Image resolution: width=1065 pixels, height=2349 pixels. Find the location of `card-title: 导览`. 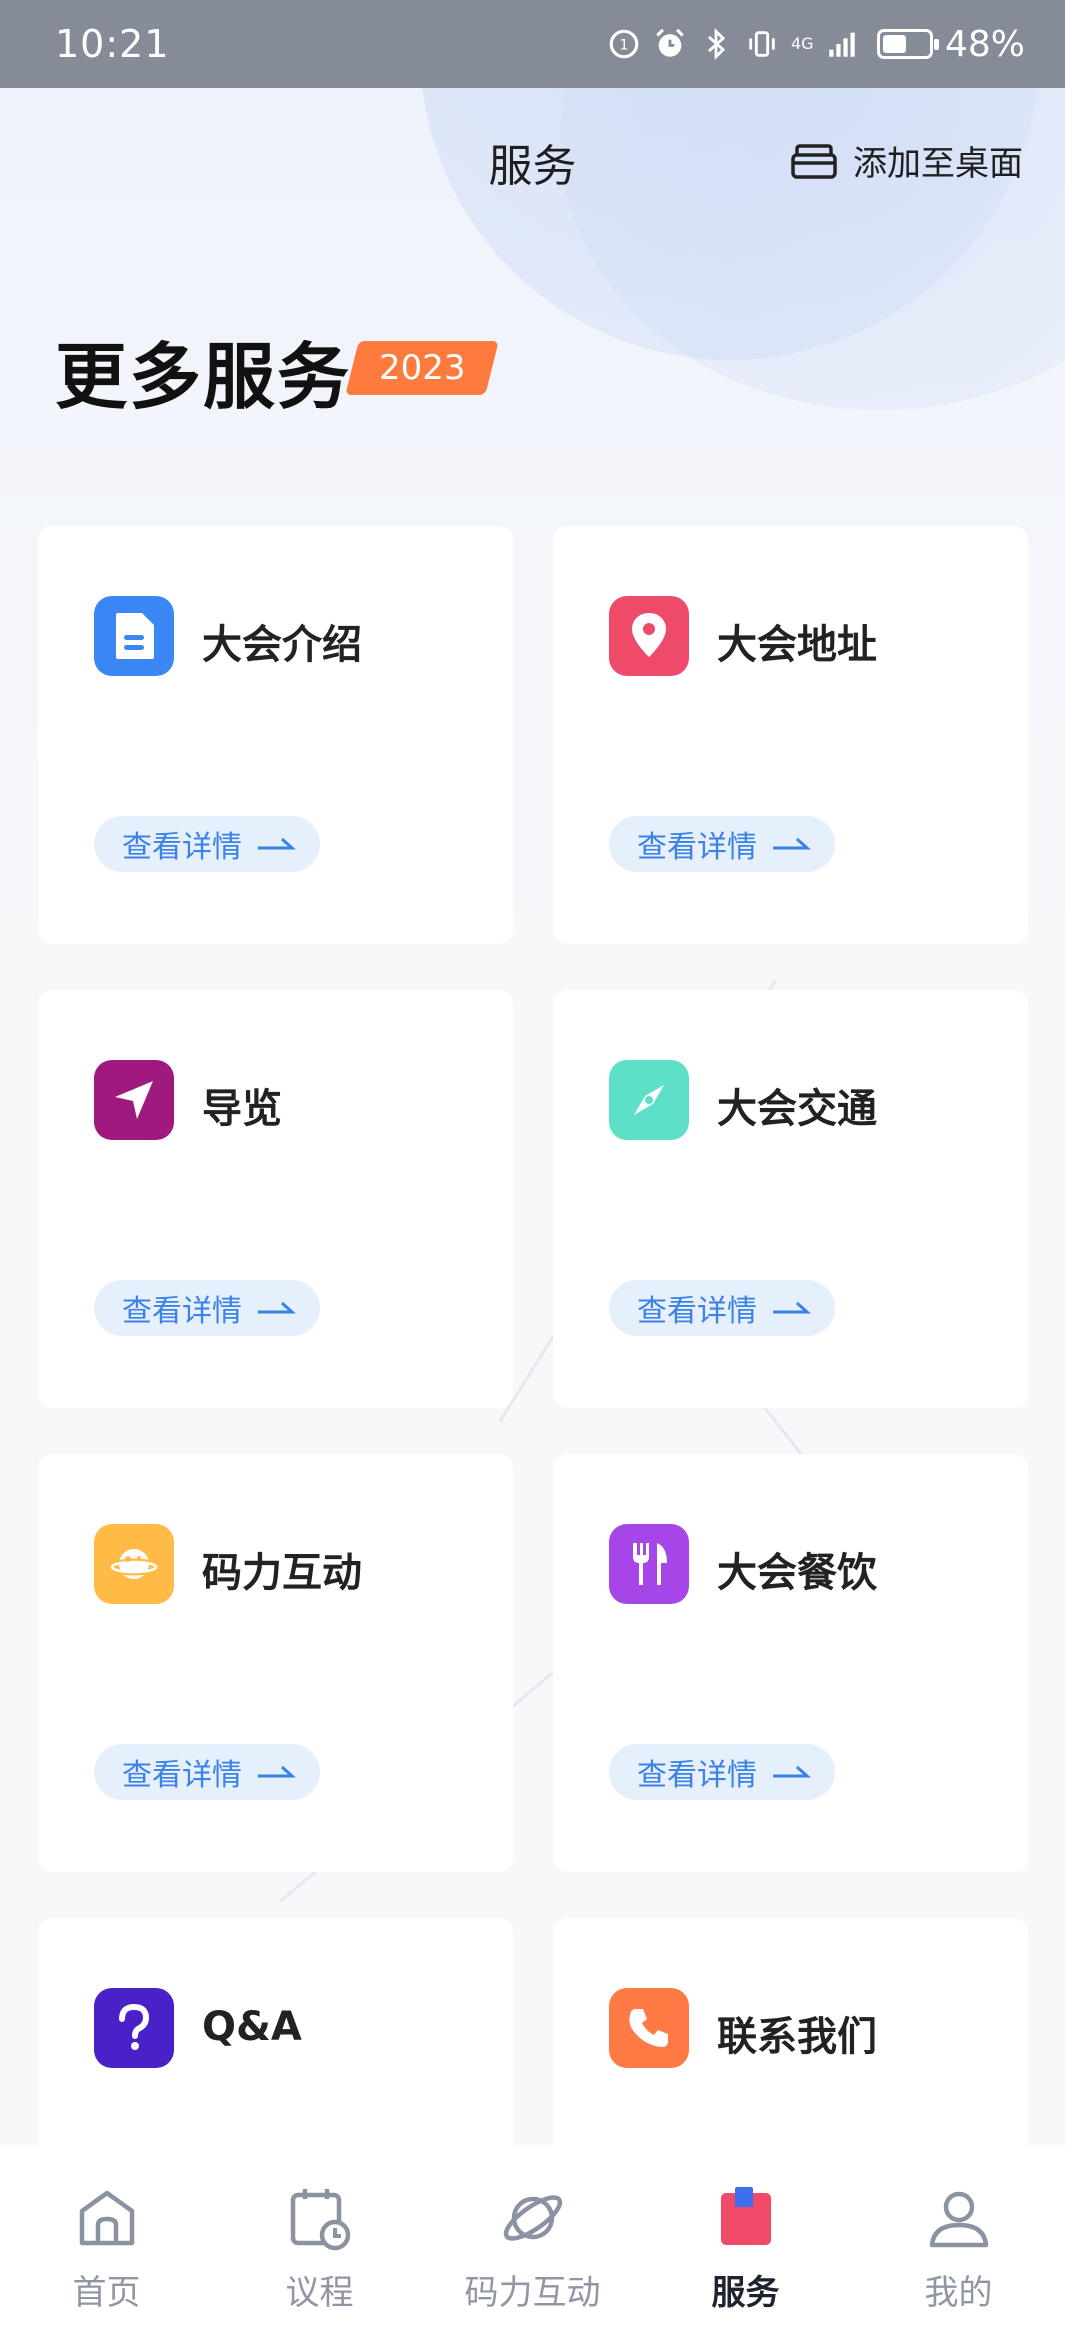

card-title: 导览 is located at coordinates (242, 1109).